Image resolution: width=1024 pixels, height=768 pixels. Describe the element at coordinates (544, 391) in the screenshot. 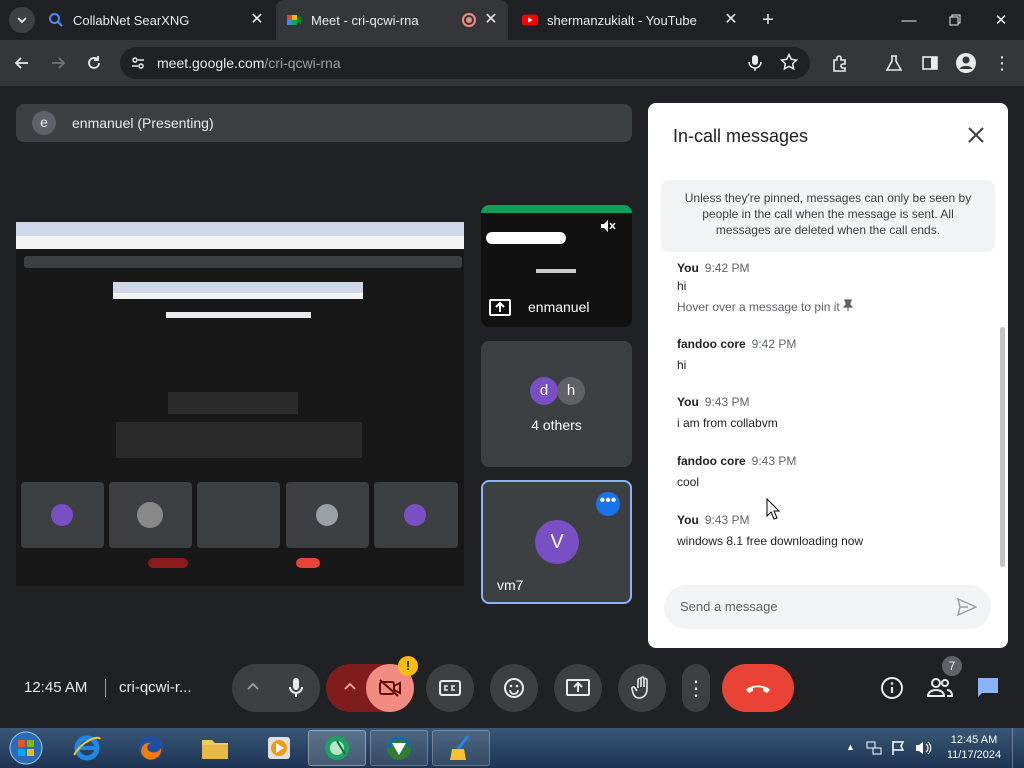

I see `avatar: d` at that location.